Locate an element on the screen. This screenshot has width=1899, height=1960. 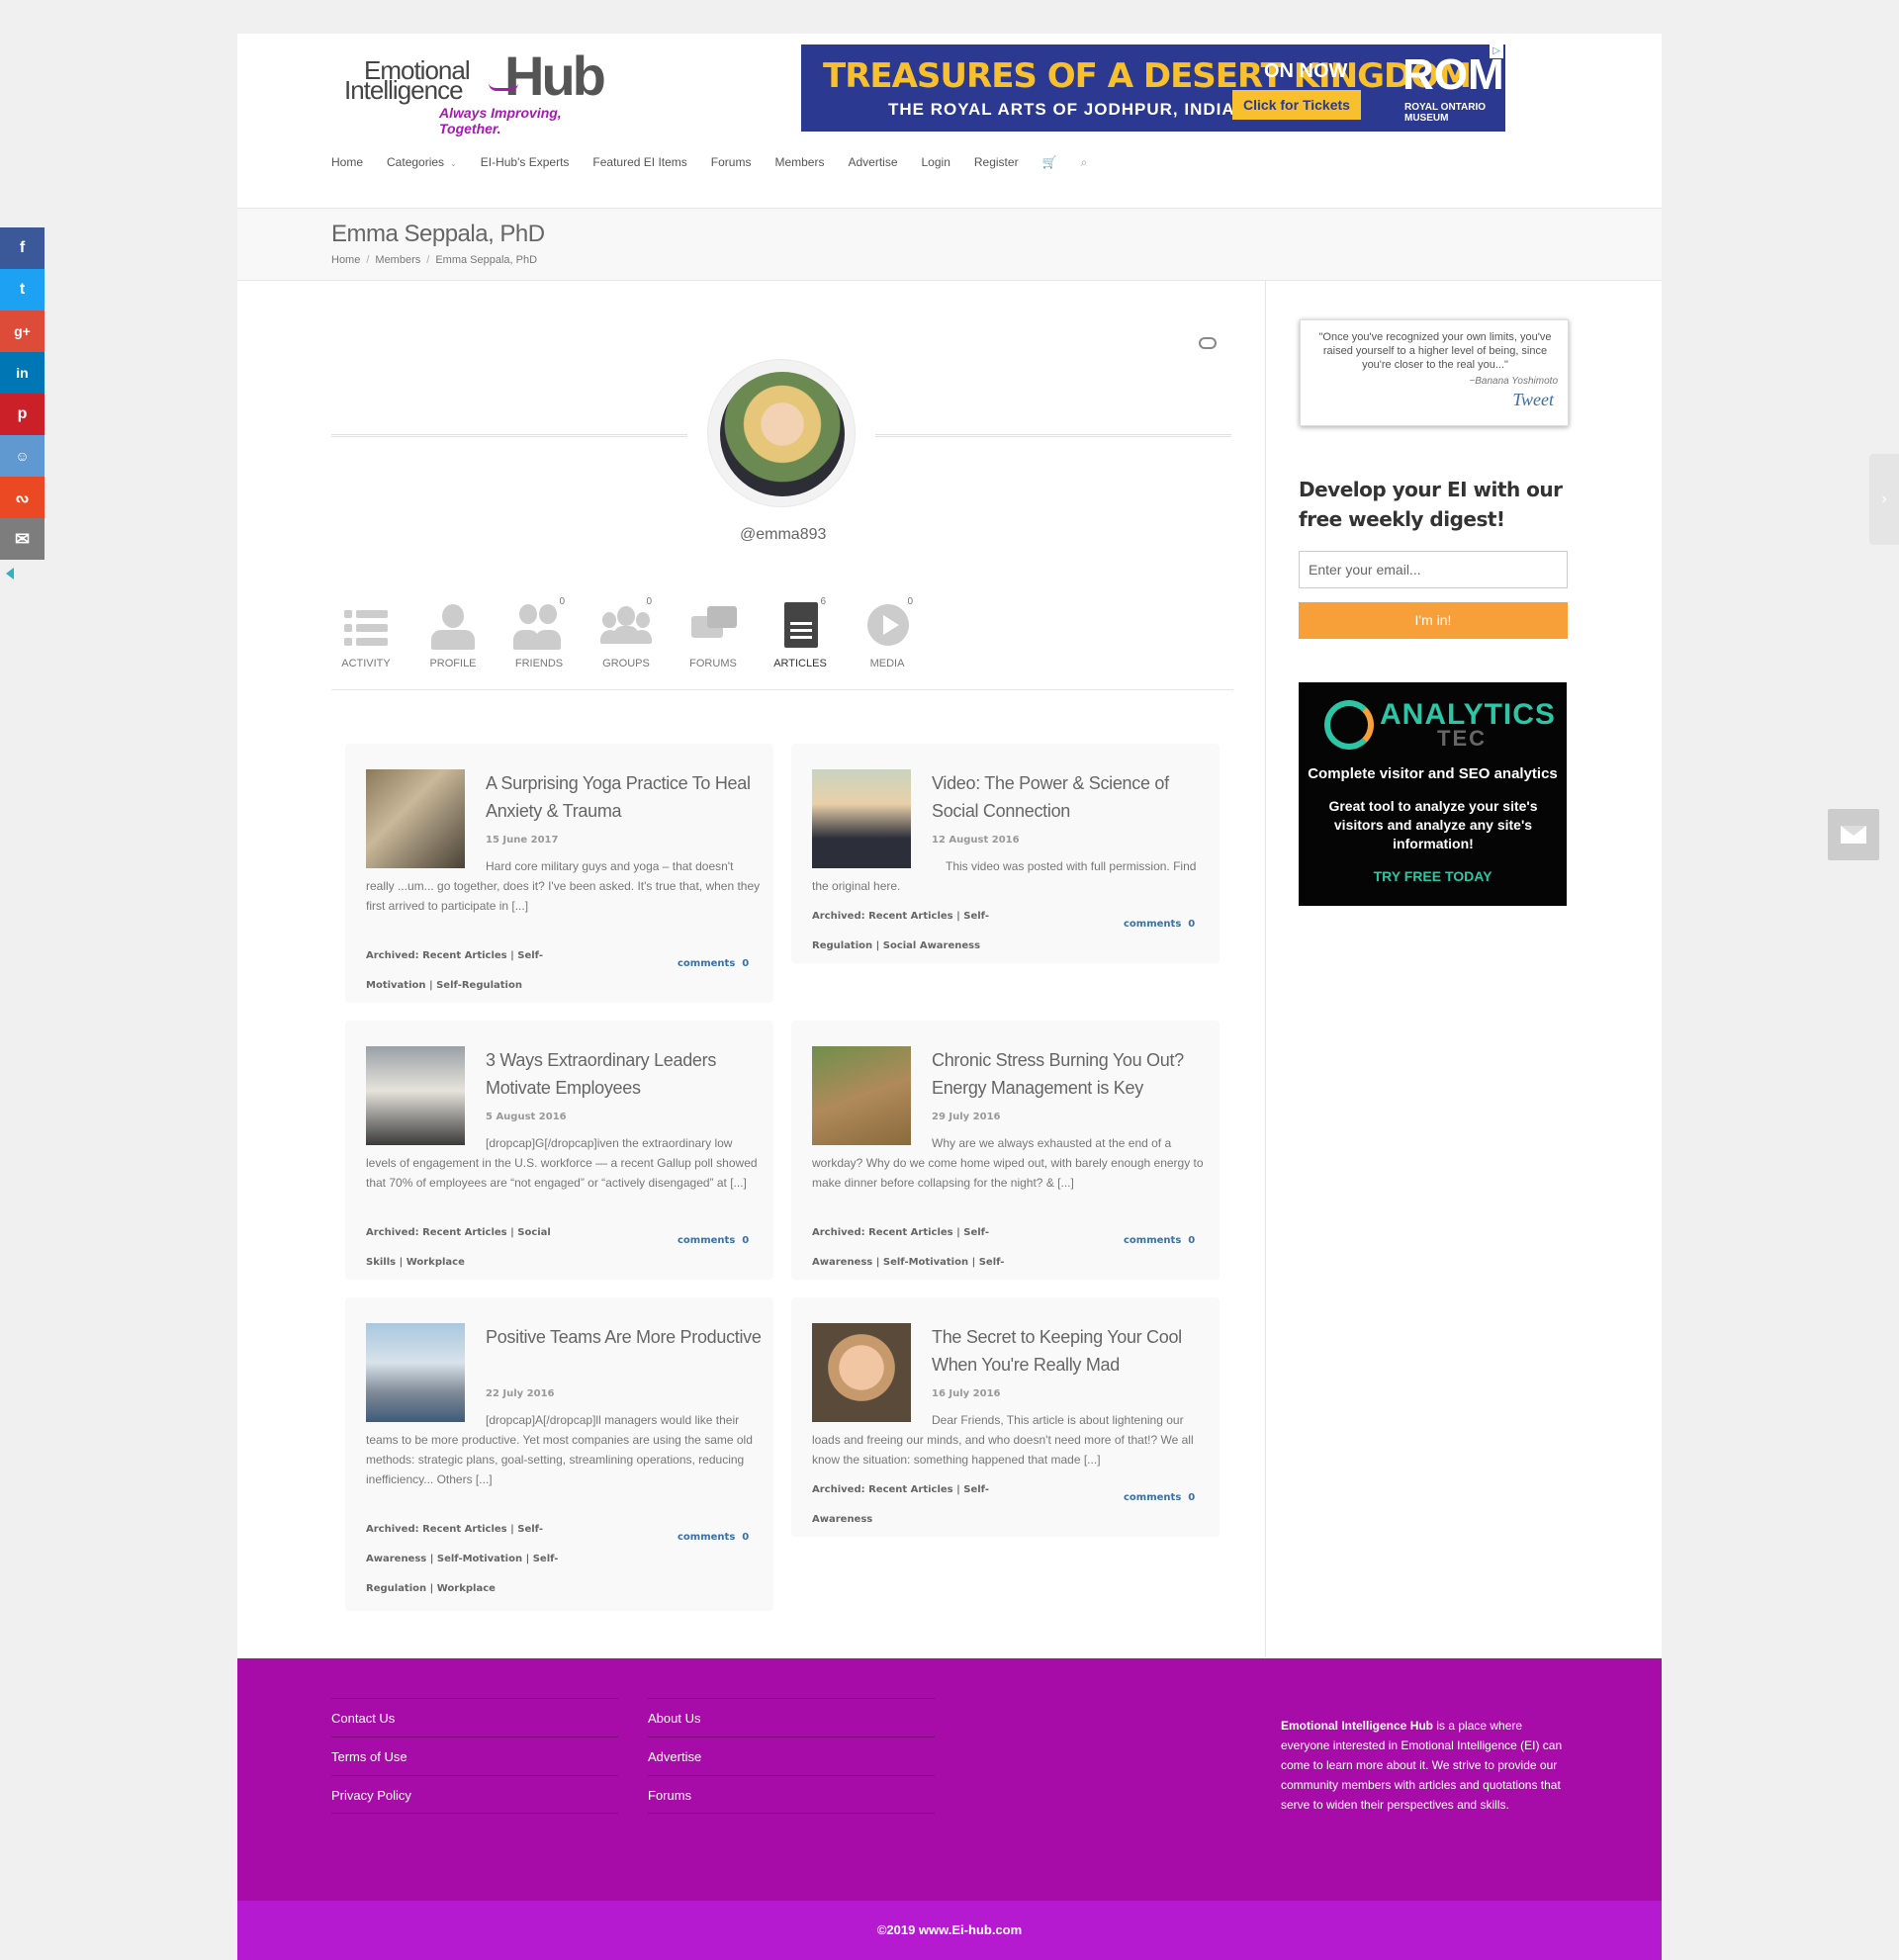
tab-articles: 6 ARTICLES is located at coordinates (800, 633).